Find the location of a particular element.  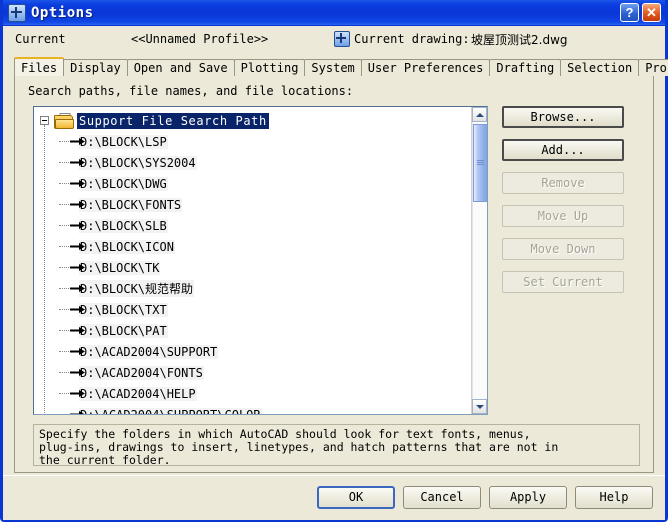

help-button: Help is located at coordinates (614, 497).